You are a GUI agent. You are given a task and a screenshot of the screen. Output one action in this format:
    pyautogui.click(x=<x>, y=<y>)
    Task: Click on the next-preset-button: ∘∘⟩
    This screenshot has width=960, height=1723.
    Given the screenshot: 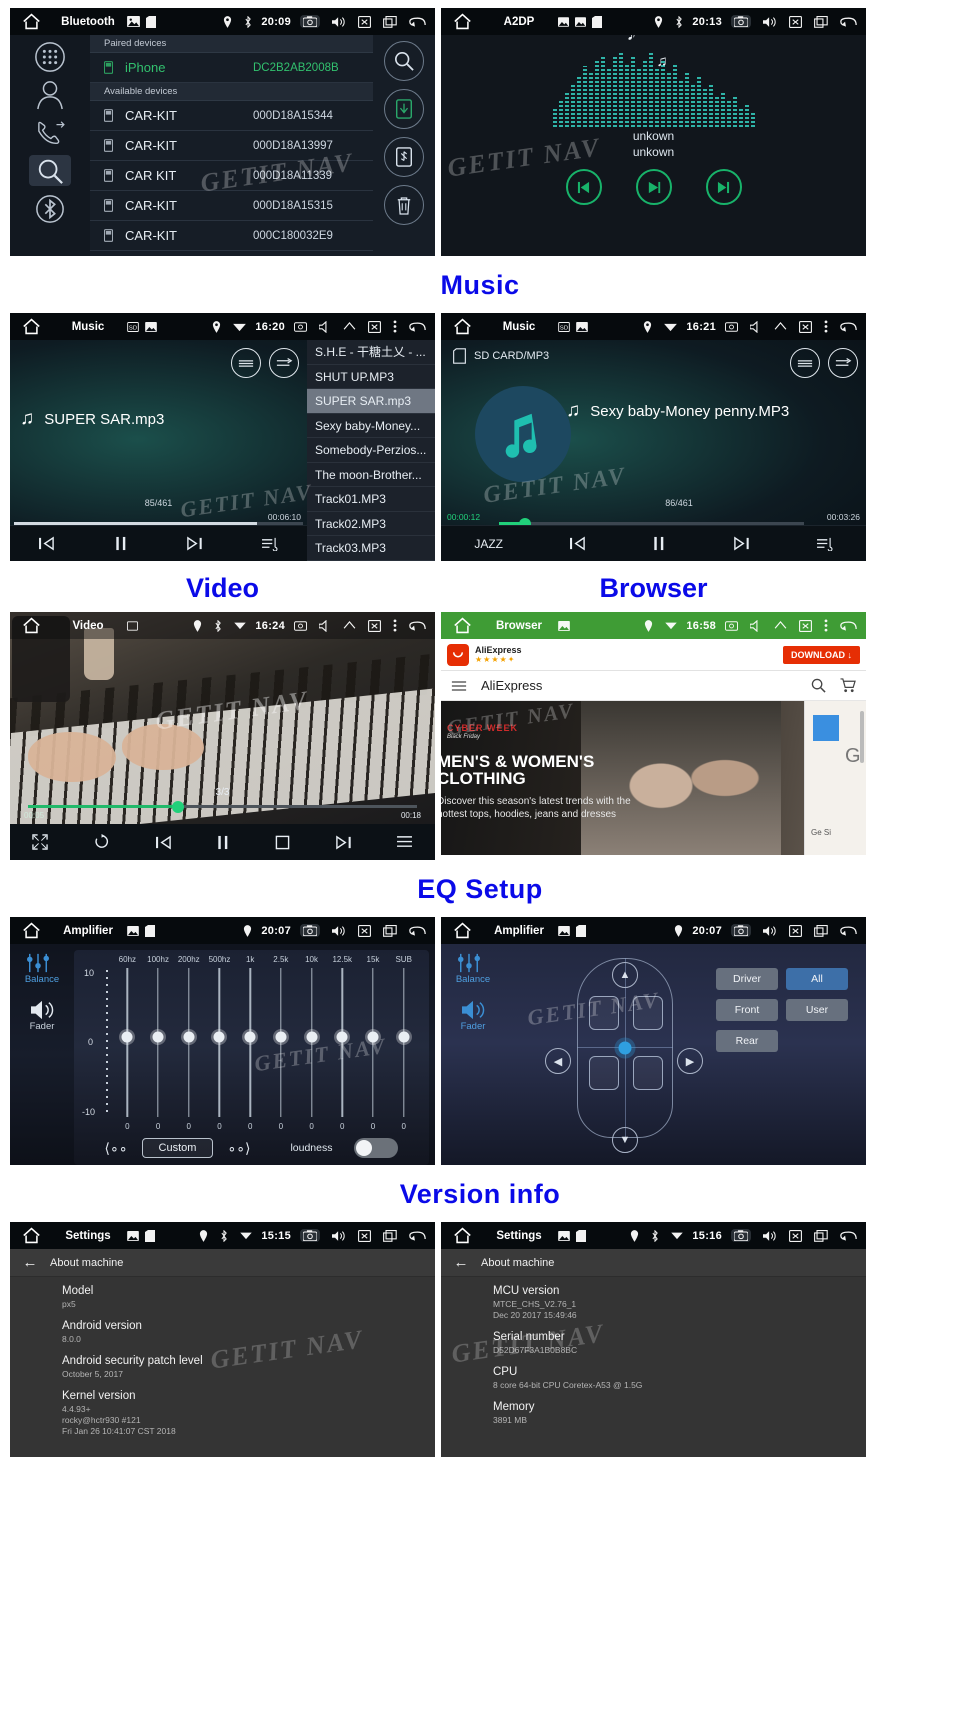 What is the action you would take?
    pyautogui.click(x=238, y=1148)
    